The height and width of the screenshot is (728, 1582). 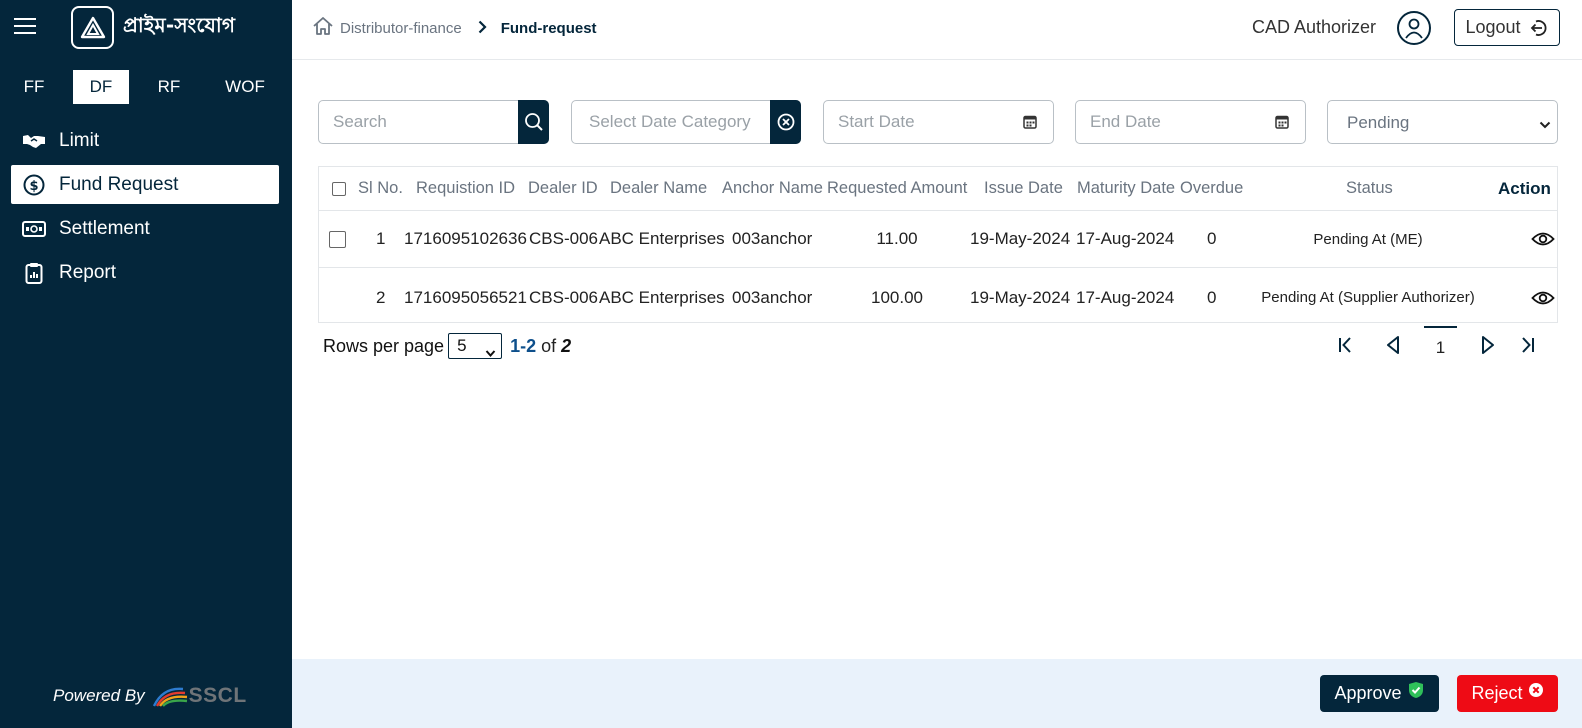 What do you see at coordinates (150, 696) in the screenshot?
I see `powered-by: Powered By SSCL` at bounding box center [150, 696].